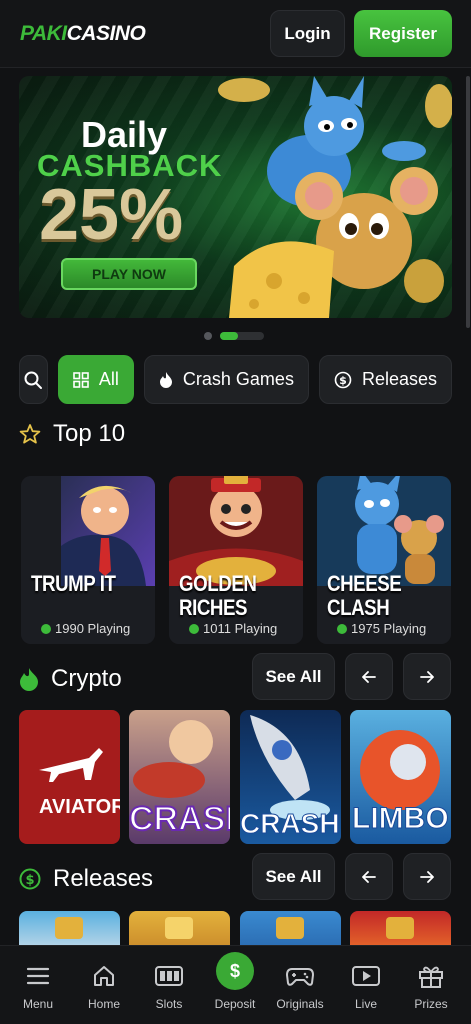 The width and height of the screenshot is (471, 1024). I want to click on crypto-see-all-button: See All, so click(293, 676).